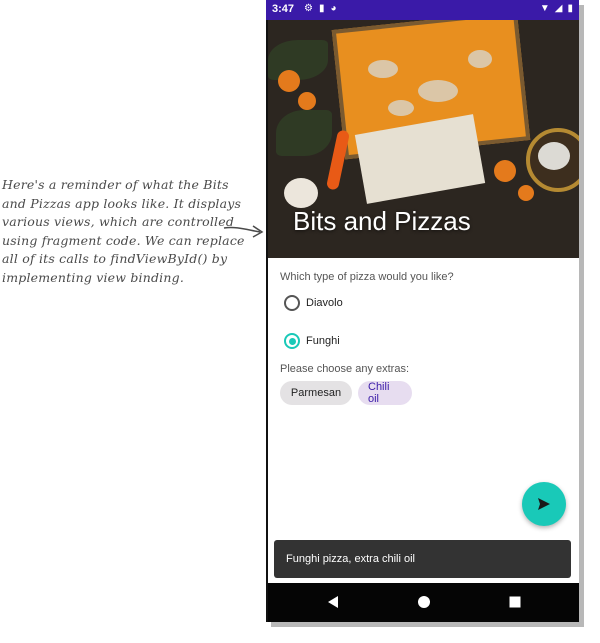 This screenshot has width=600, height=643. What do you see at coordinates (554, 156) in the screenshot?
I see `salt` at bounding box center [554, 156].